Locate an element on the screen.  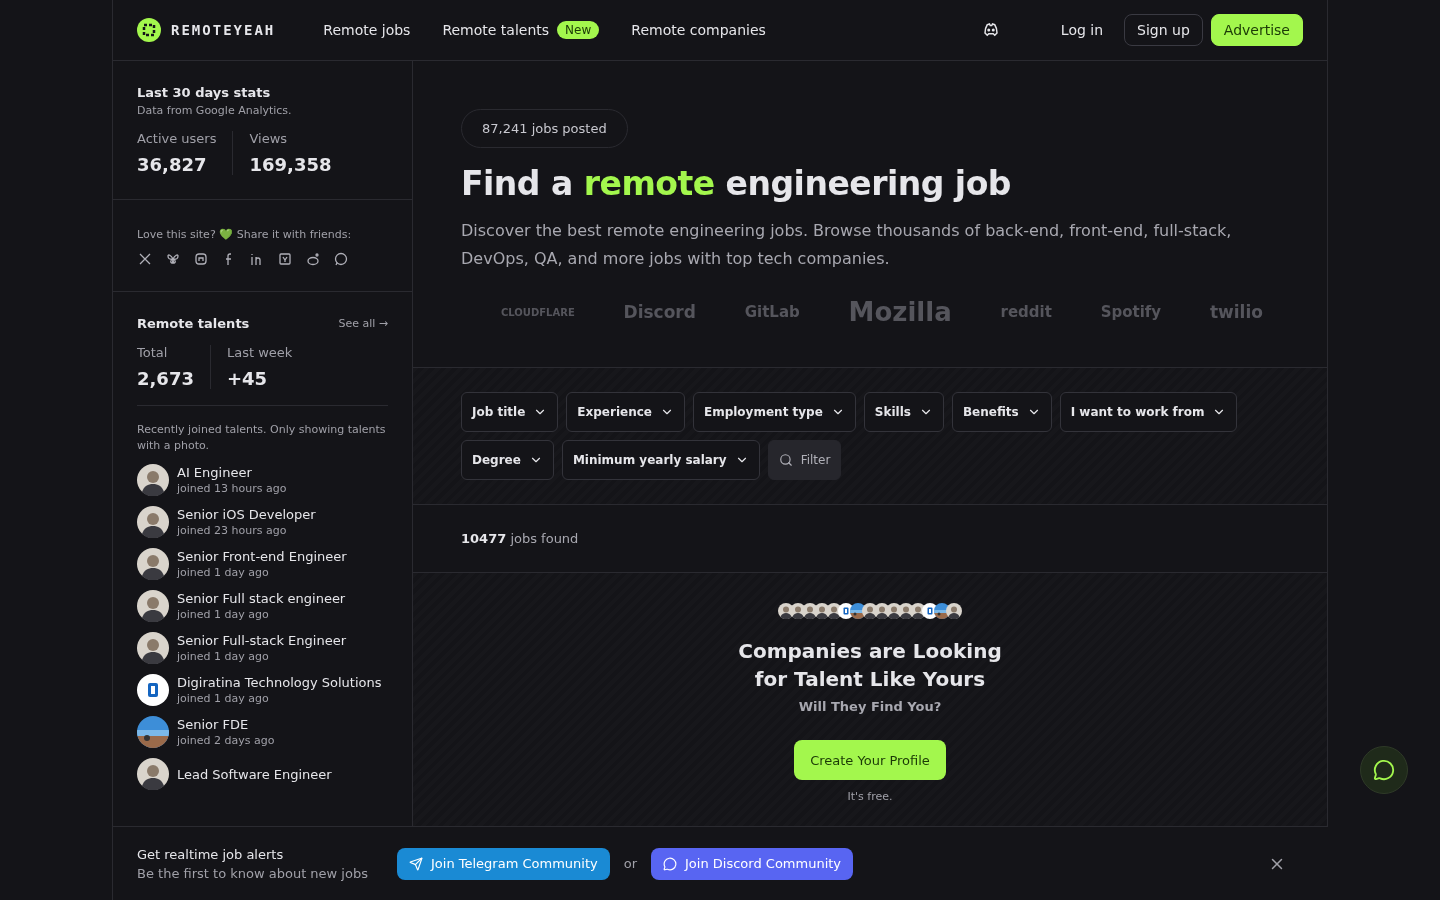
share-text: Love this site? 💚 Share it with friends: is located at coordinates (245, 234).